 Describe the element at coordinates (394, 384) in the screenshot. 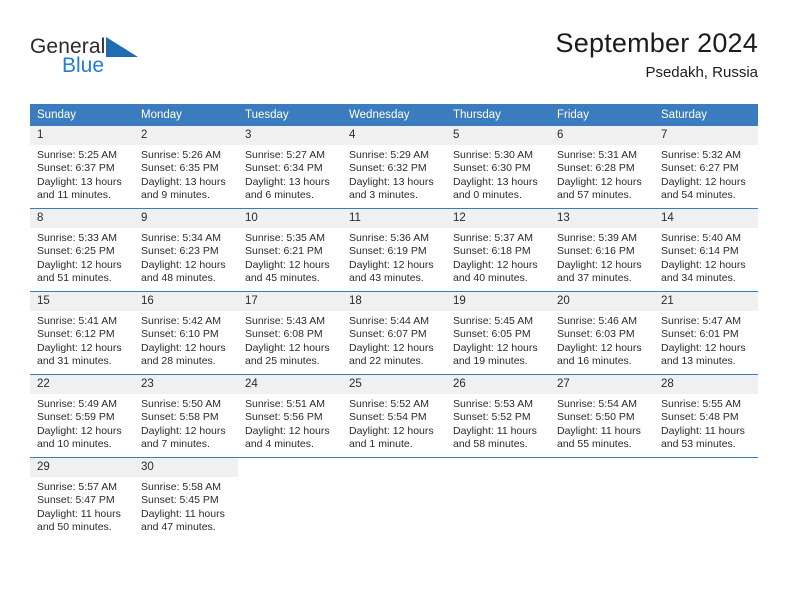

I see `day-number: 25` at that location.